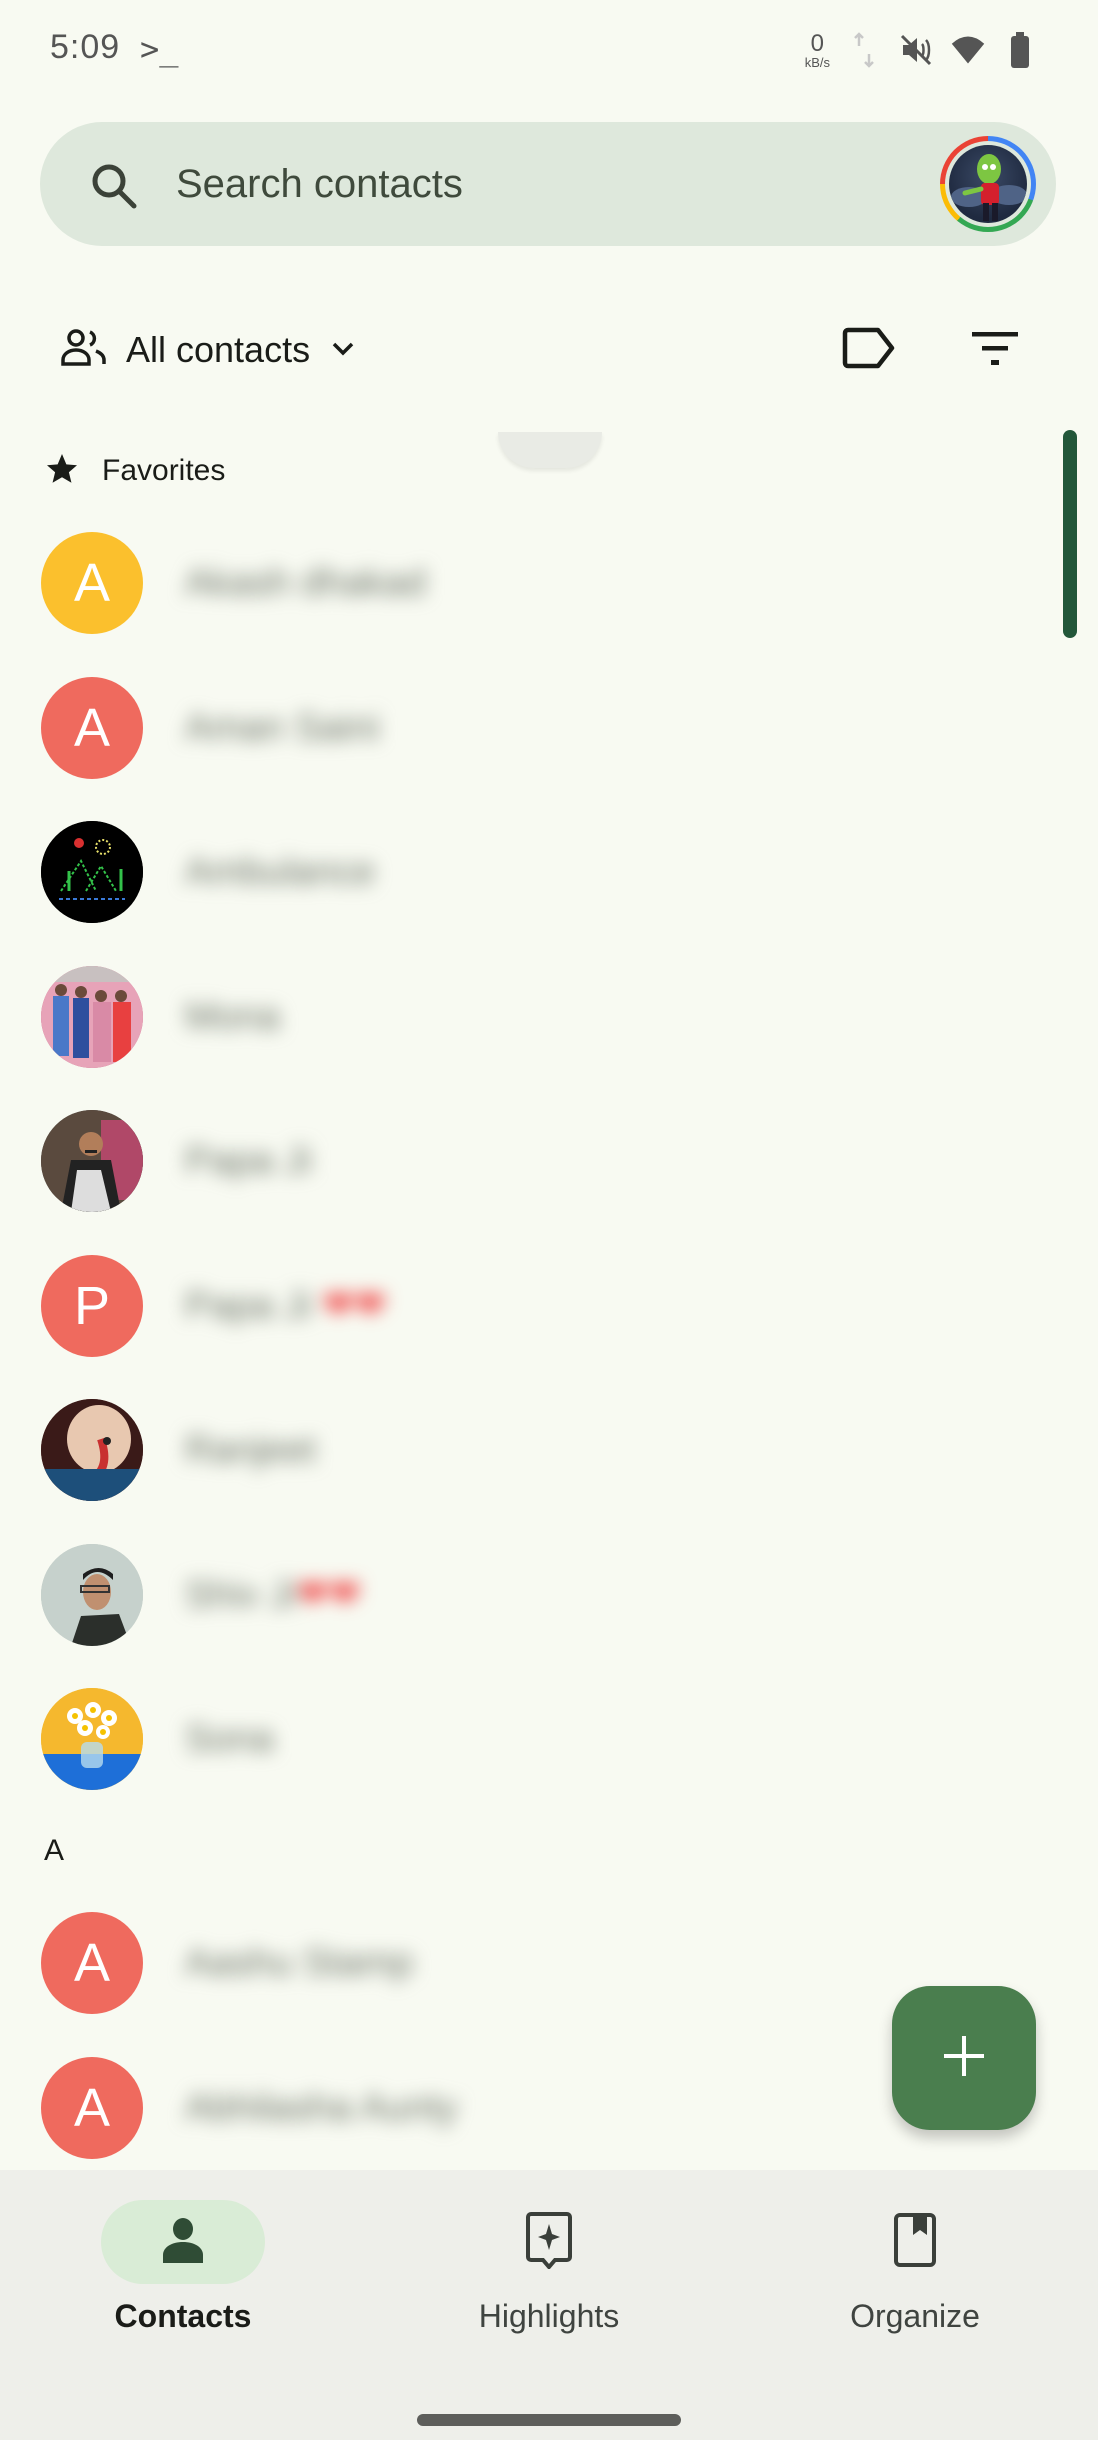  Describe the element at coordinates (520, 1450) in the screenshot. I see `contact-row: Ranjeet` at that location.